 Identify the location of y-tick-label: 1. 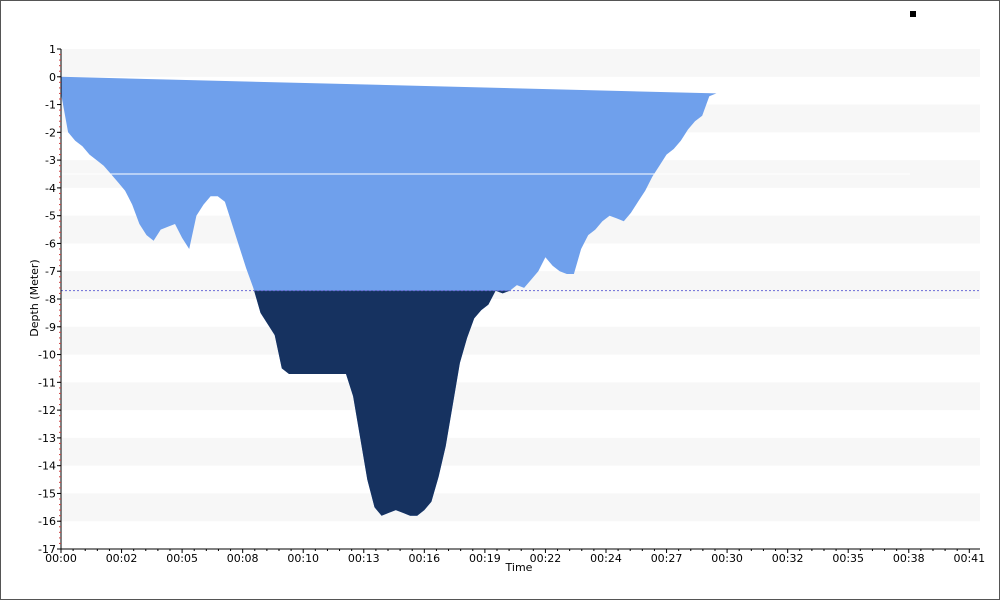
(52, 49).